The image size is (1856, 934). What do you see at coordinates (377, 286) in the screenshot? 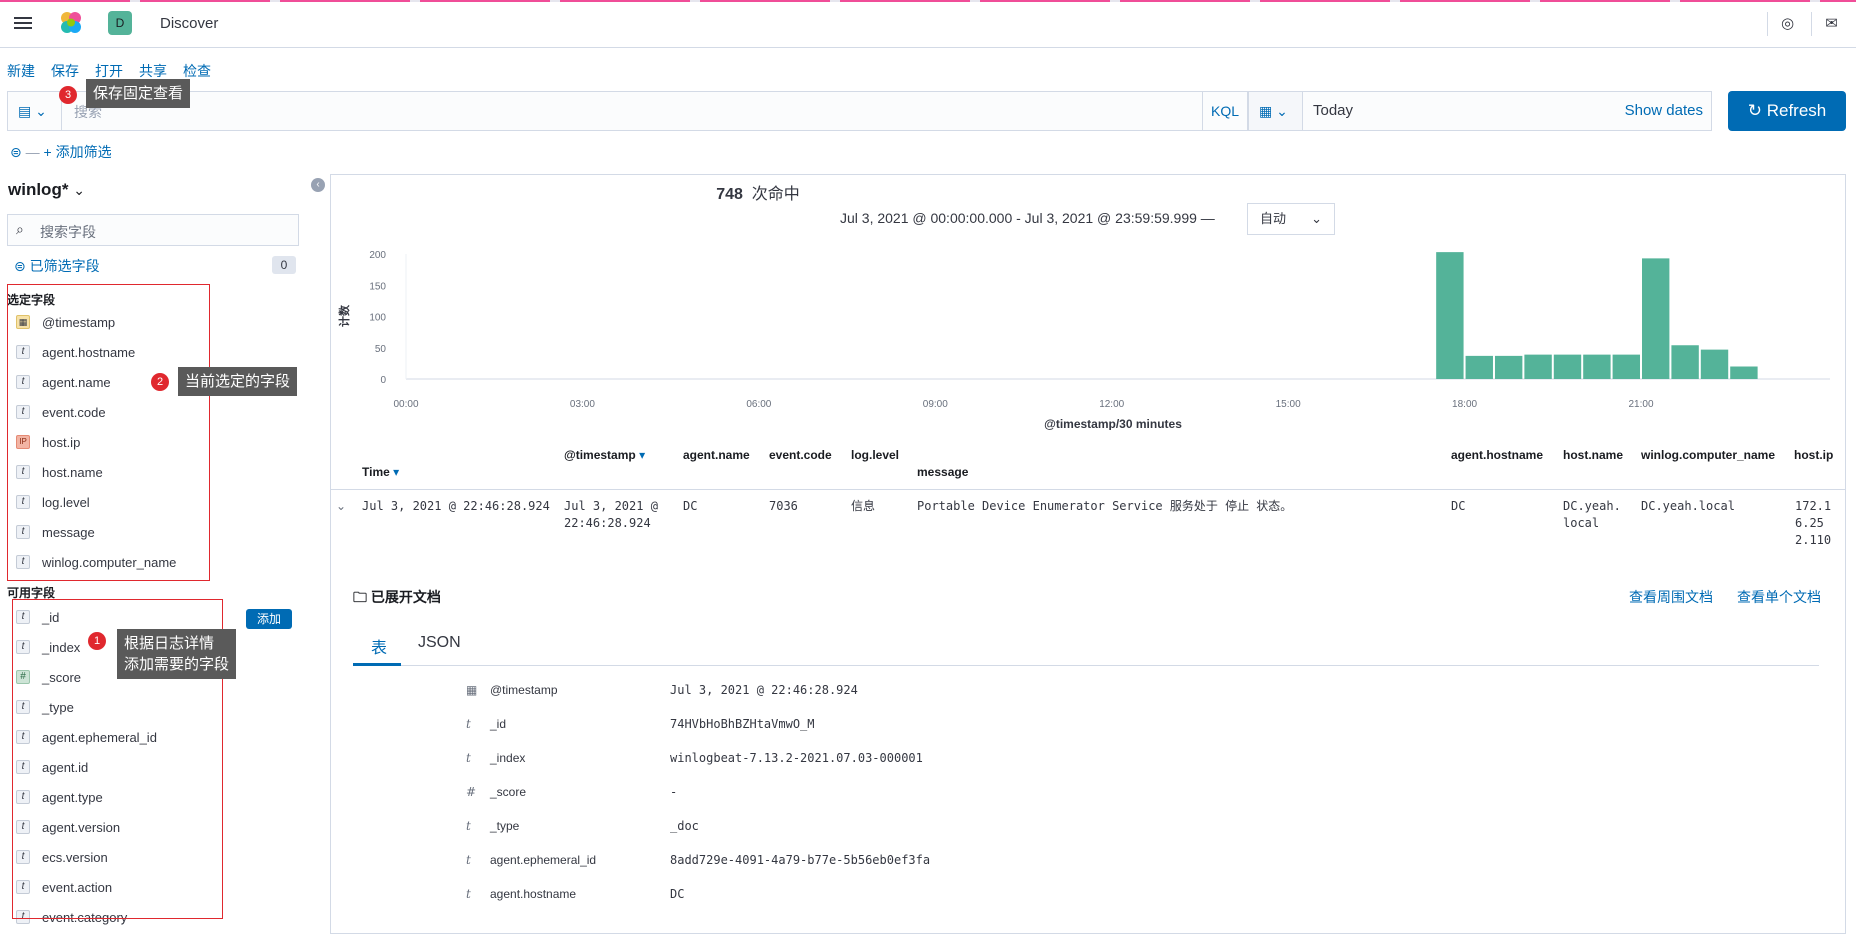
I see `y-tick-label: 150` at bounding box center [377, 286].